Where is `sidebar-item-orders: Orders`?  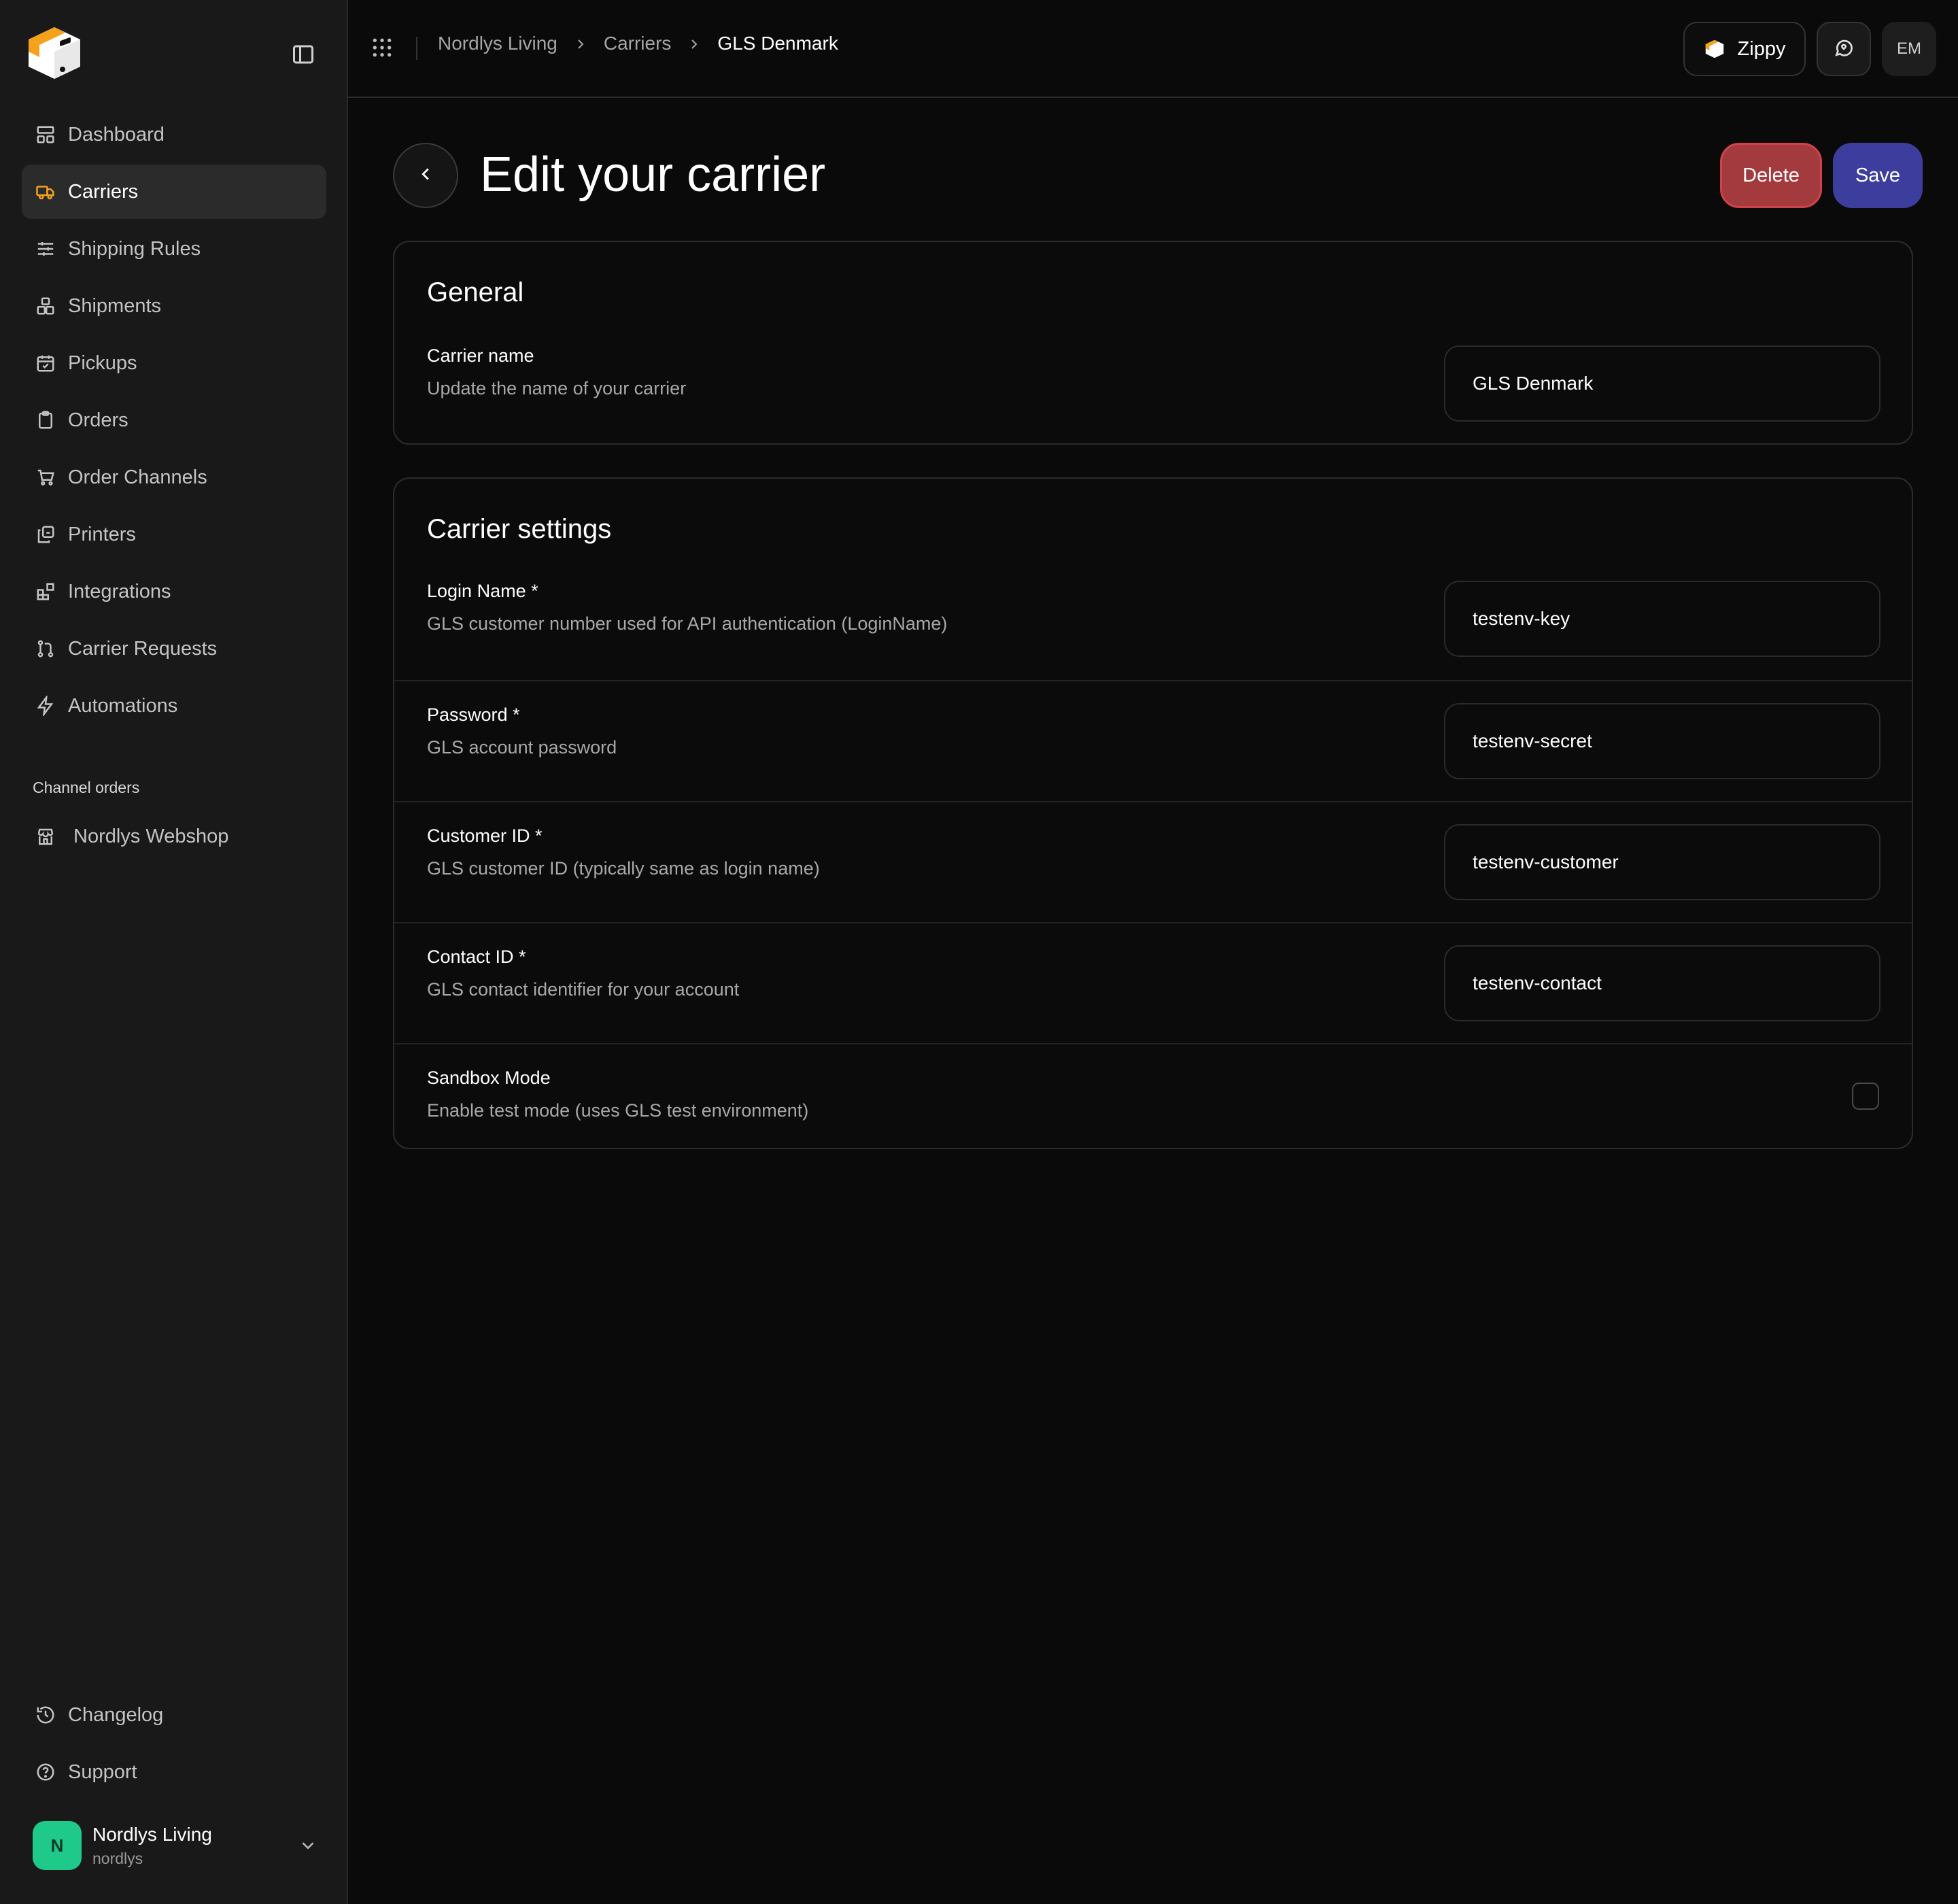 sidebar-item-orders: Orders is located at coordinates (174, 420).